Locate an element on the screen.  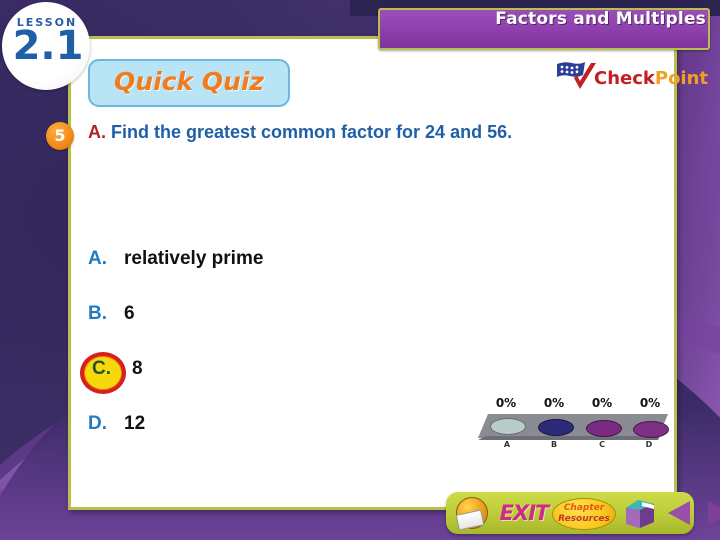
checkpoint-wordmark: CheckPoint is located at coordinates (651, 78).